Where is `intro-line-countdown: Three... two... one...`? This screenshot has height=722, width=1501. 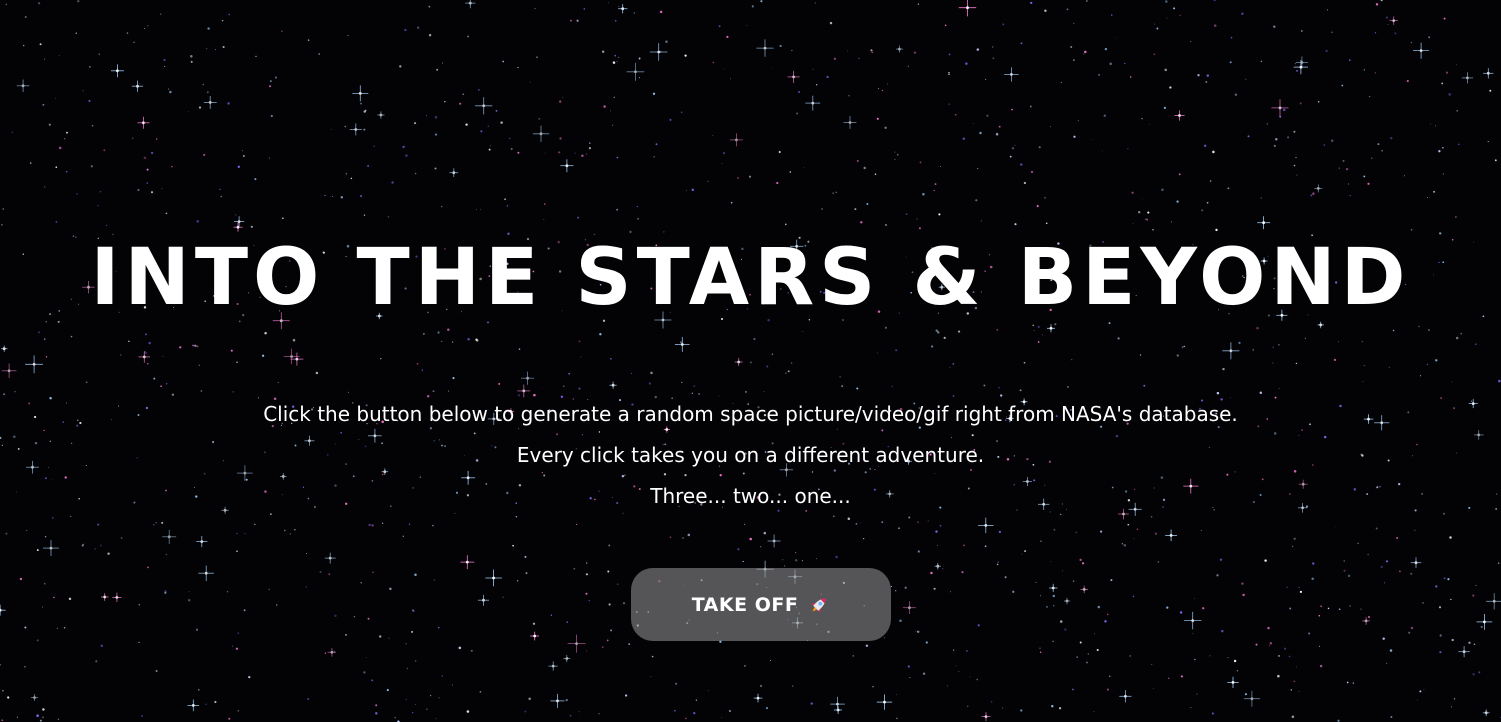
intro-line-countdown: Three... two... one... is located at coordinates (750, 496).